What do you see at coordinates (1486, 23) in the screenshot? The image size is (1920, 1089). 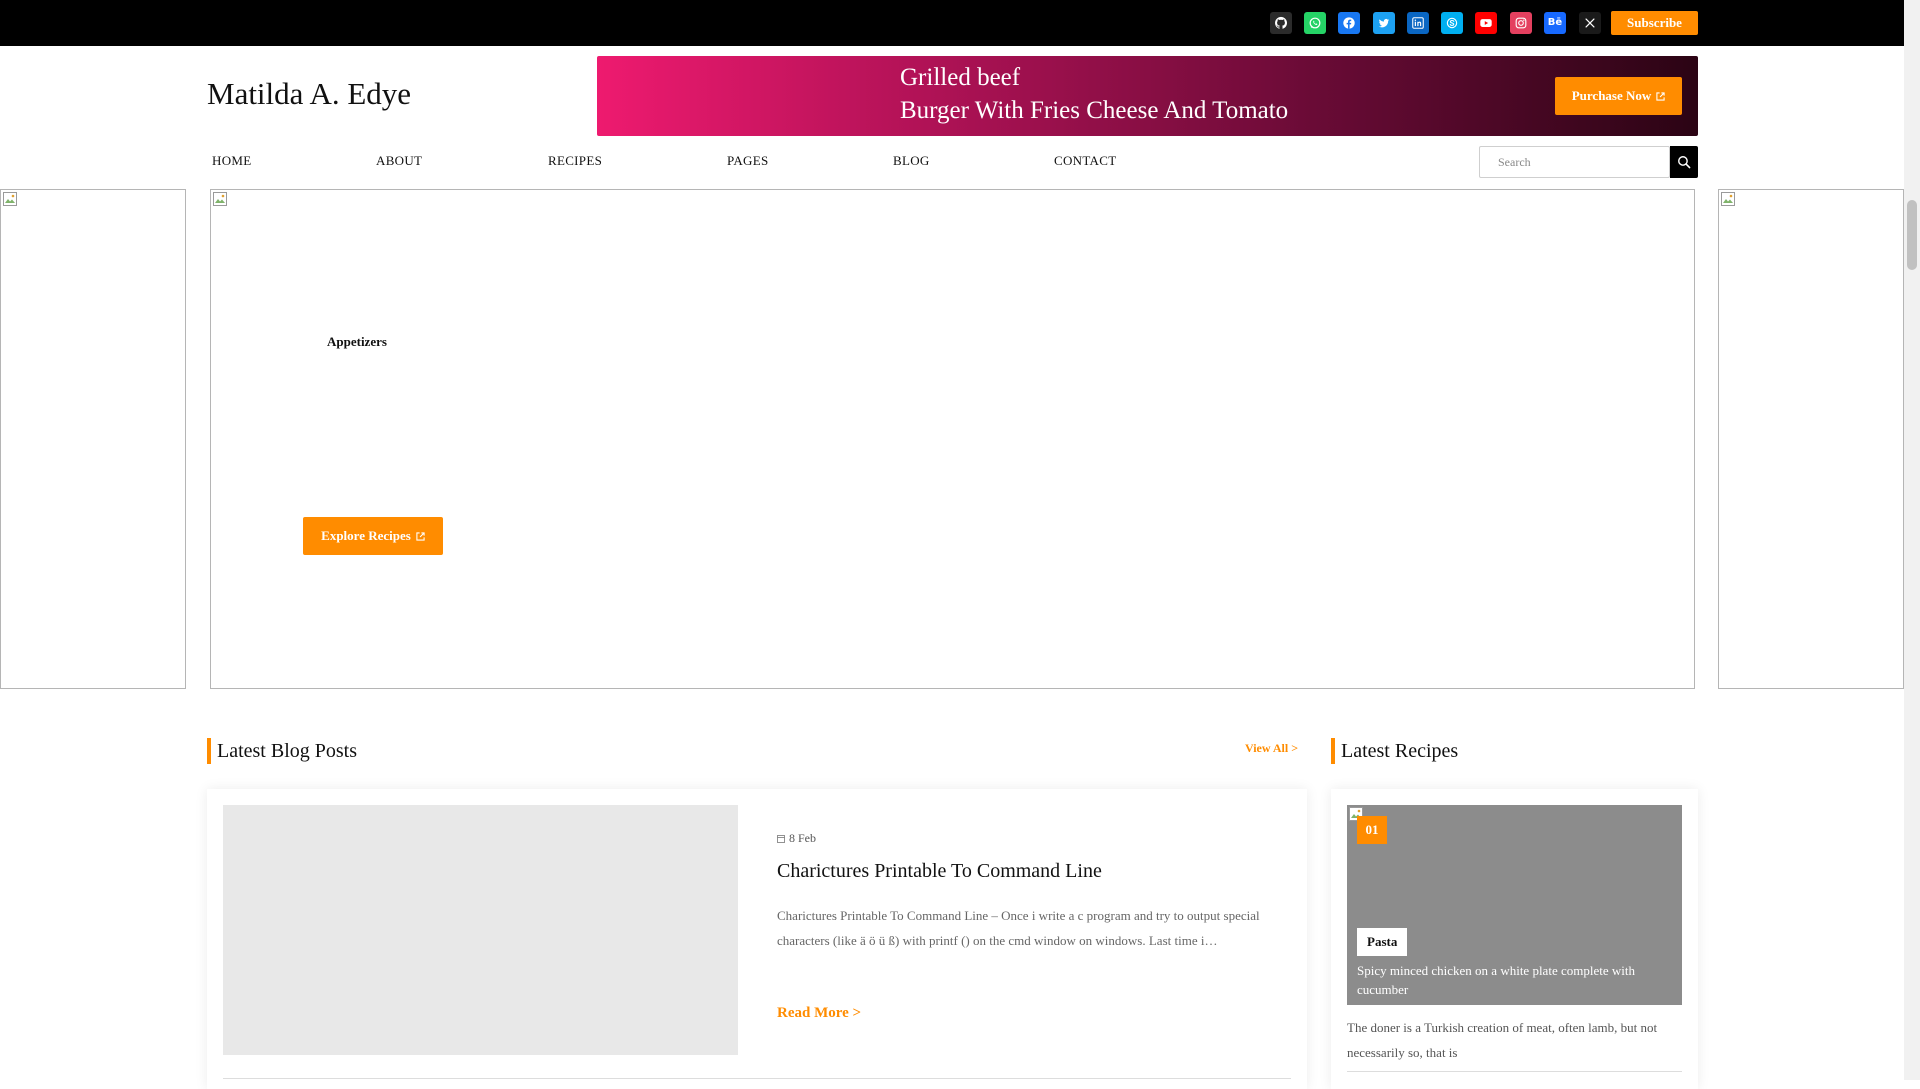 I see `youtube-icon` at bounding box center [1486, 23].